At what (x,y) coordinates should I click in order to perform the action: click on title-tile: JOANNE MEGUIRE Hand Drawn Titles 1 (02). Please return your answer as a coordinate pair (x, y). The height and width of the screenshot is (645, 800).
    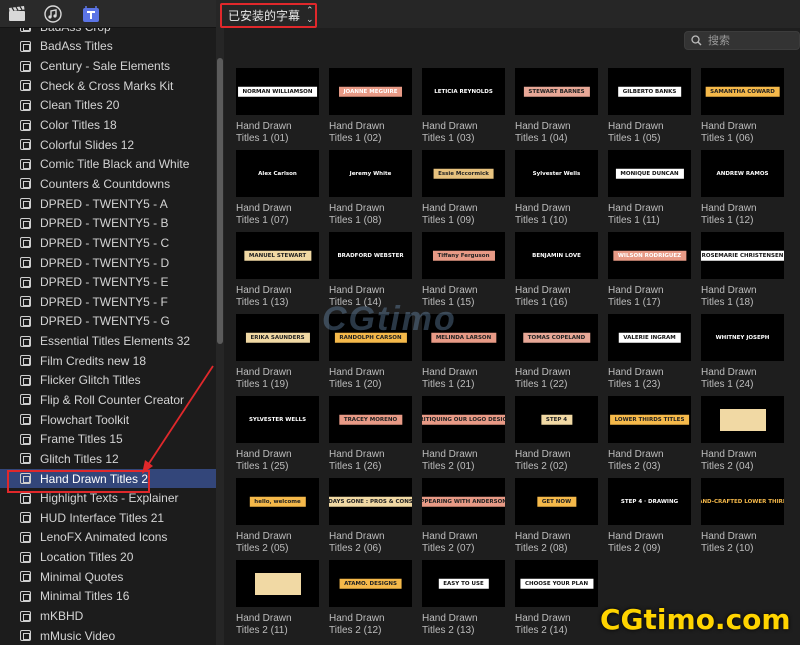
    Looking at the image, I should click on (370, 106).